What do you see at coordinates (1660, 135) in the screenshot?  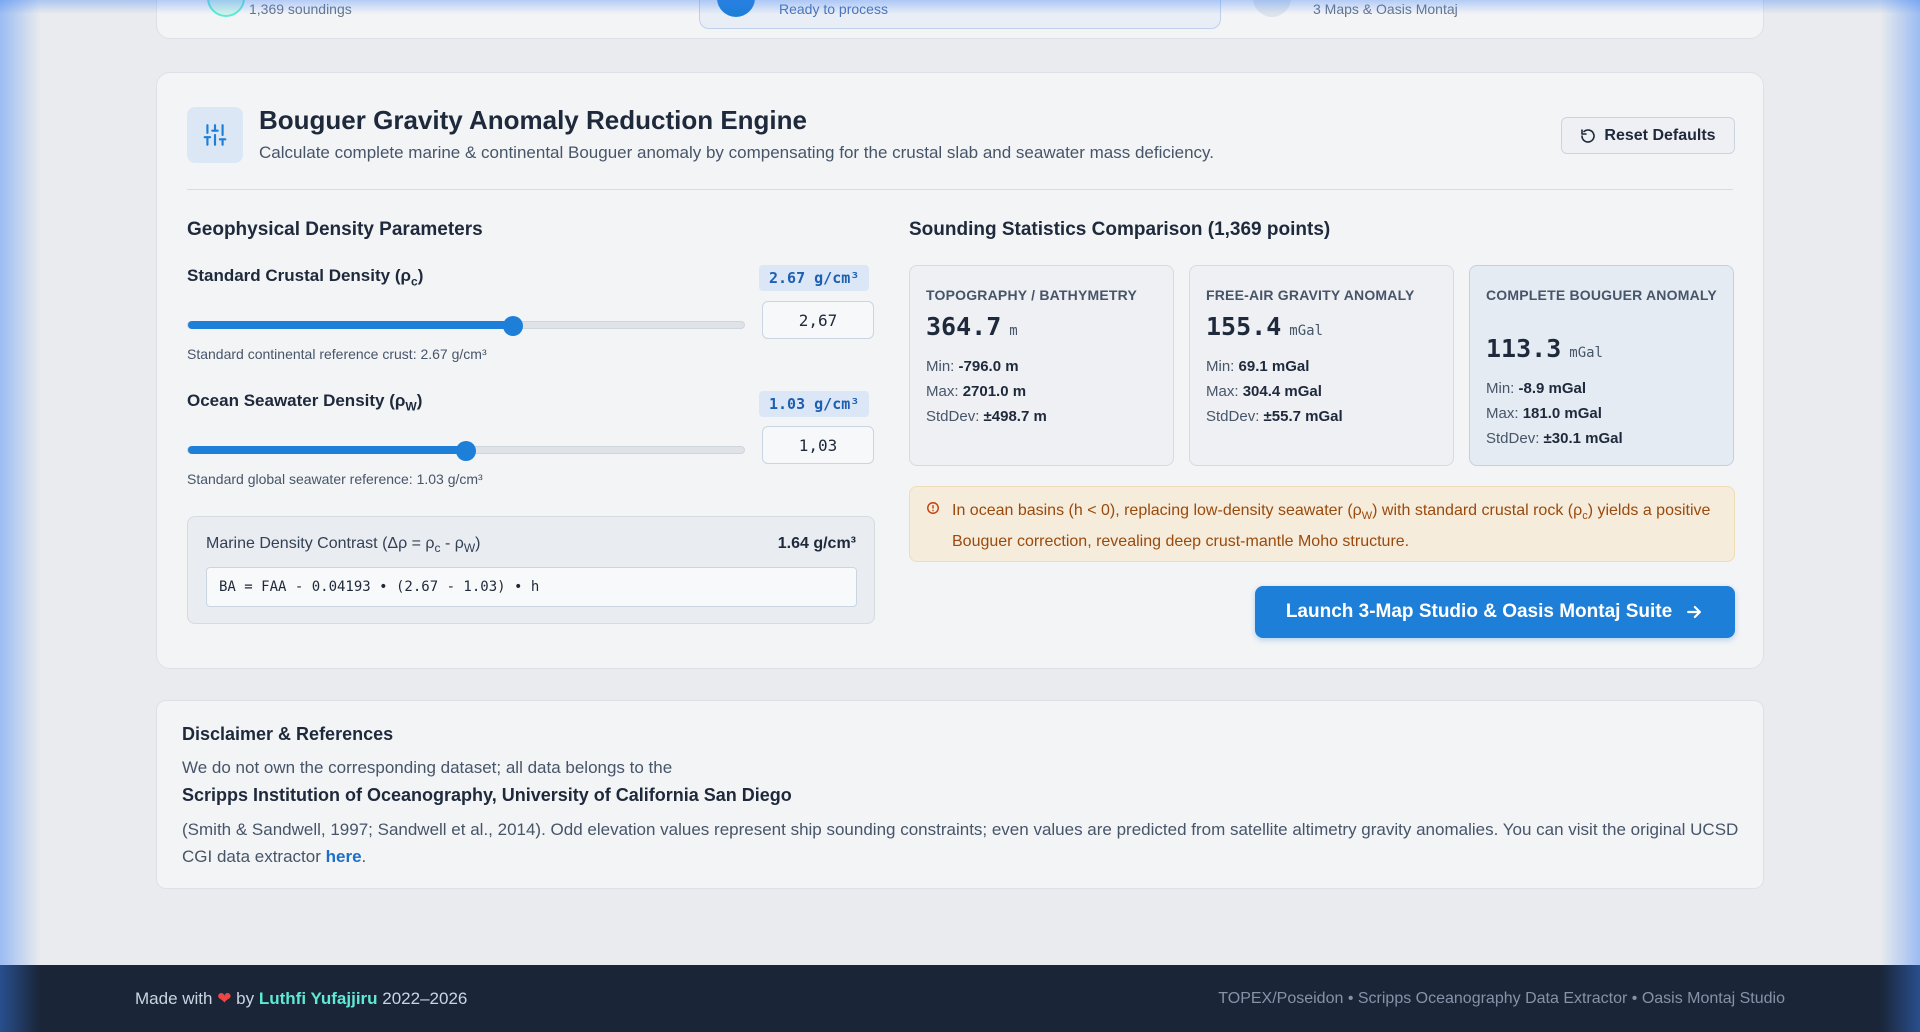 I see `reset-defaults-label: Reset Defaults` at bounding box center [1660, 135].